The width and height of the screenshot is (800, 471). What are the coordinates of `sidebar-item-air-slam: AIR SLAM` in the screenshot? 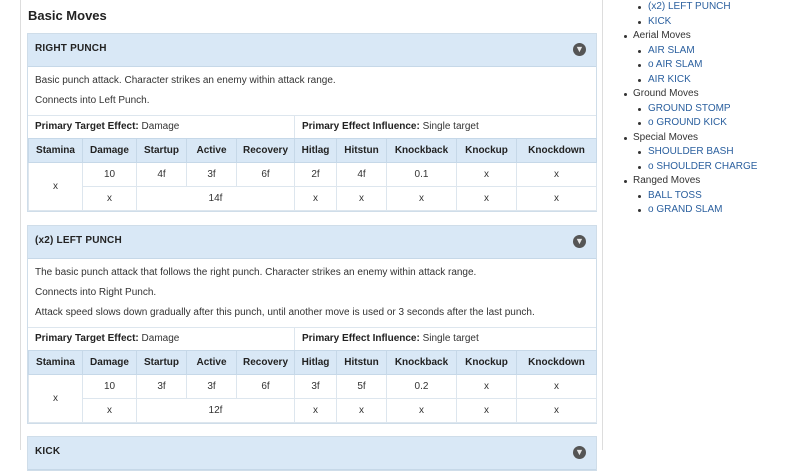 It's located at (708, 51).